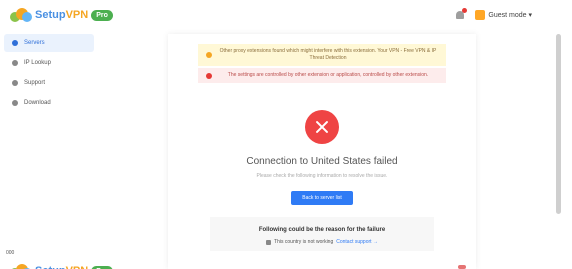  I want to click on bottom-label: 000, so click(10, 253).